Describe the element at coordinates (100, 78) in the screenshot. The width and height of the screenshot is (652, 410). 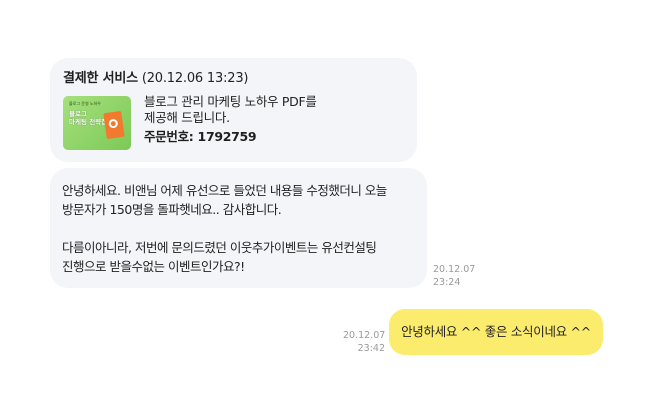
I see `service-card-label: 결제한 서비스` at that location.